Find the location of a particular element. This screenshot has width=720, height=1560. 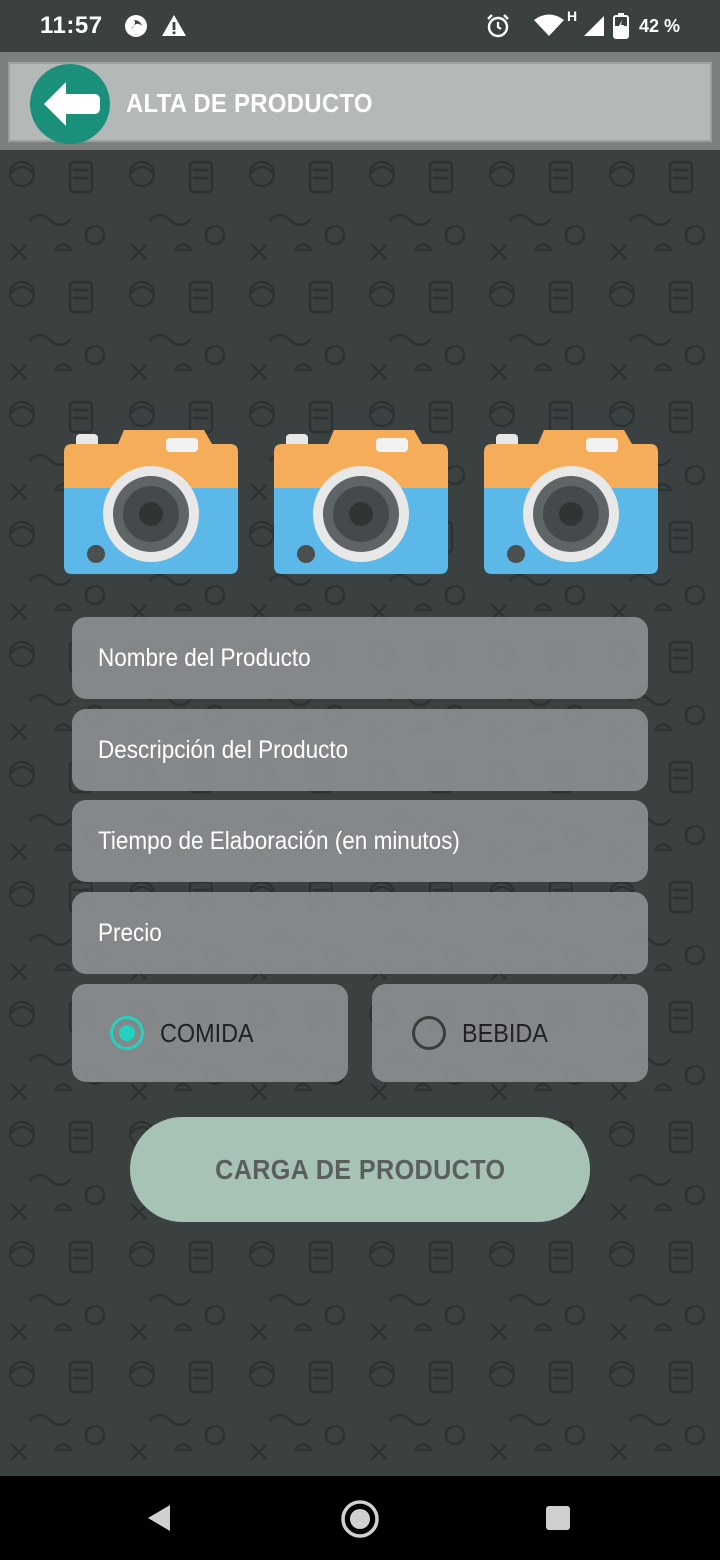

battery-icon is located at coordinates (621, 26).